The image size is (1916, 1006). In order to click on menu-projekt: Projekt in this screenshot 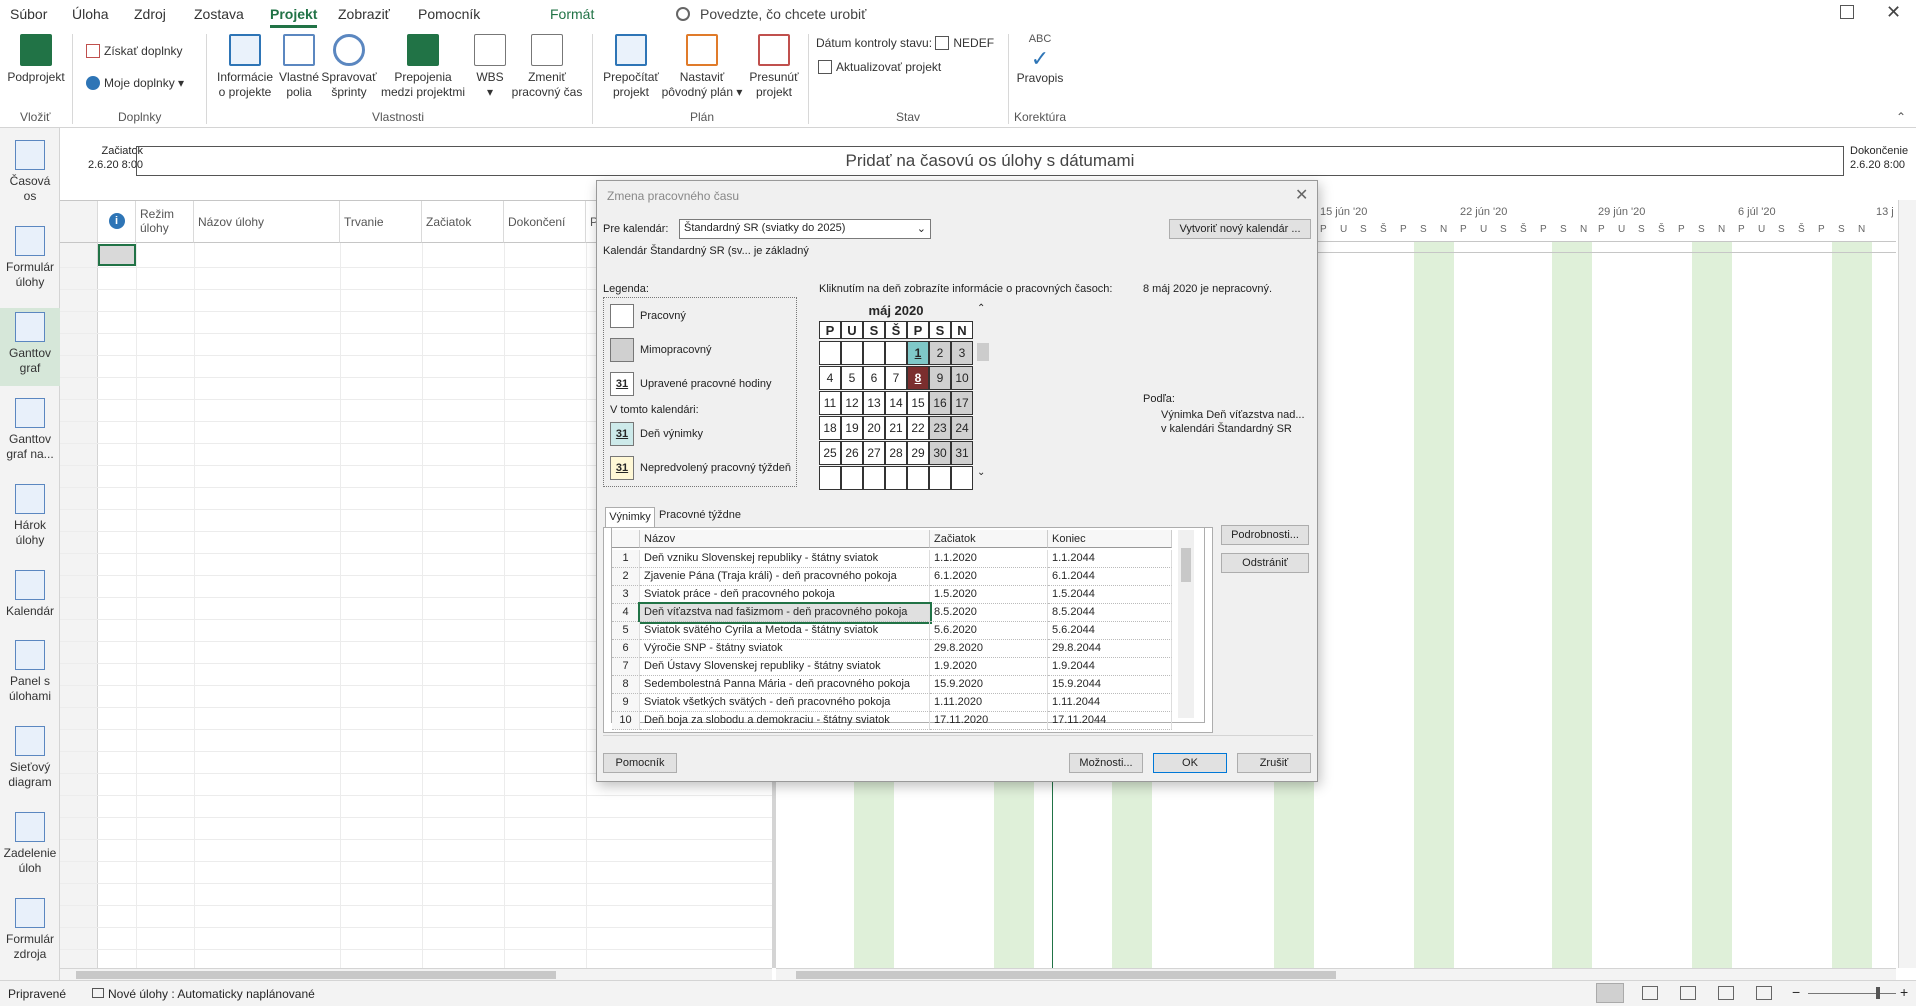, I will do `click(294, 17)`.